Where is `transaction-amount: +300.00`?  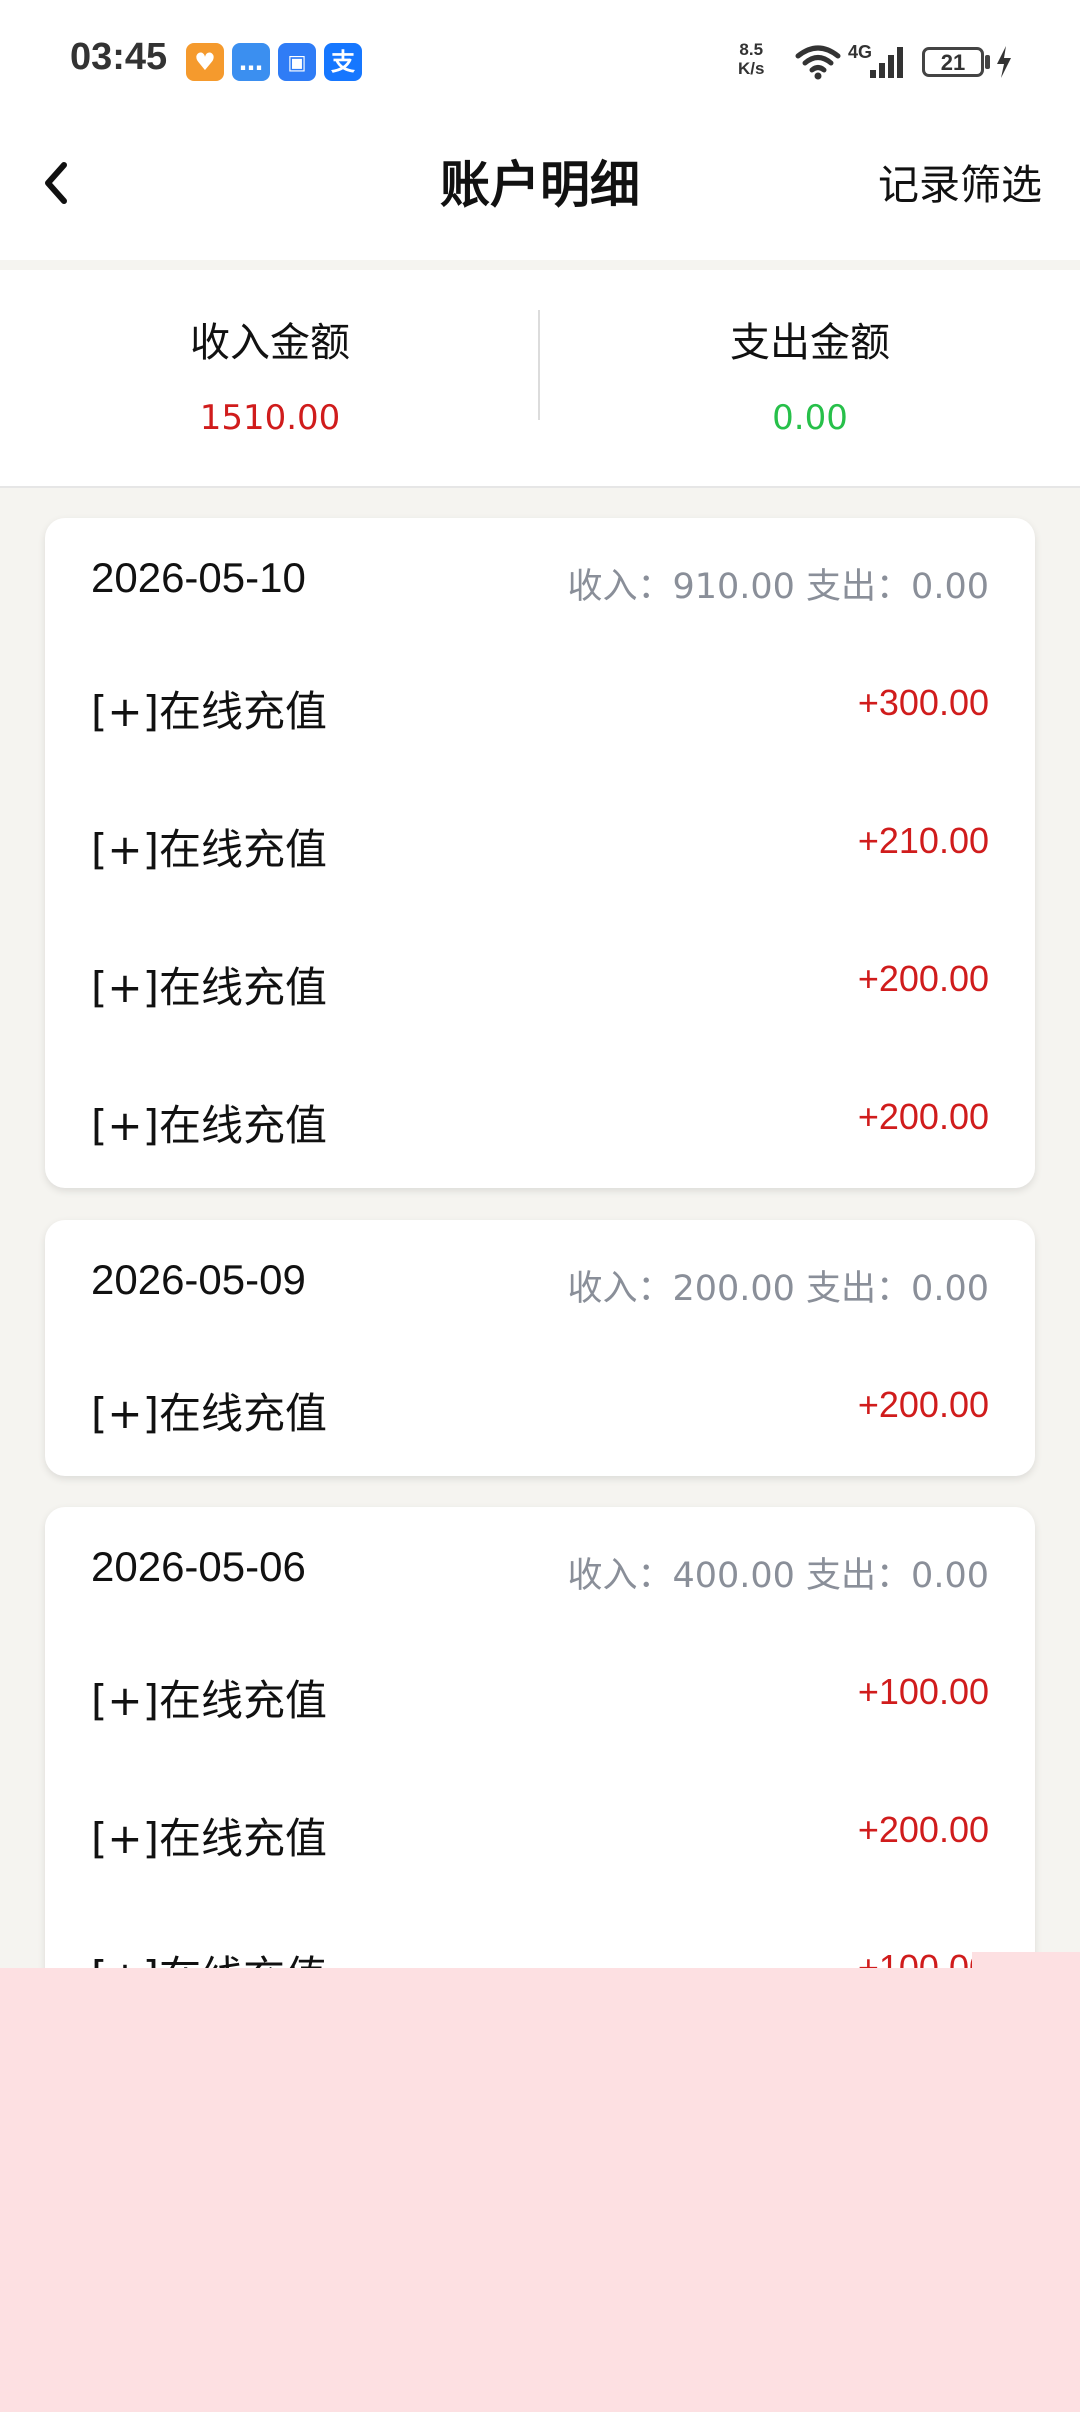
transaction-amount: +300.00 is located at coordinates (923, 702).